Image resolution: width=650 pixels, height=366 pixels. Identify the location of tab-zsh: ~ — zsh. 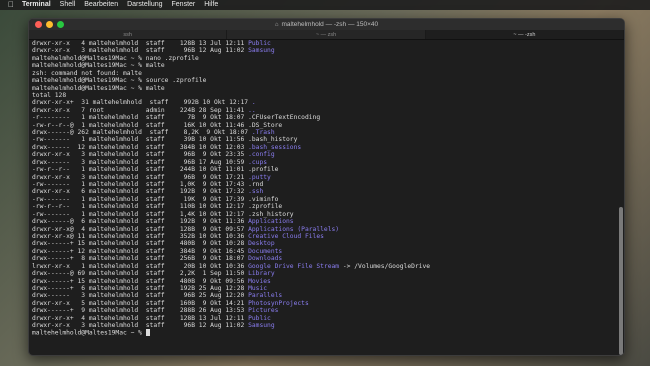
(326, 34).